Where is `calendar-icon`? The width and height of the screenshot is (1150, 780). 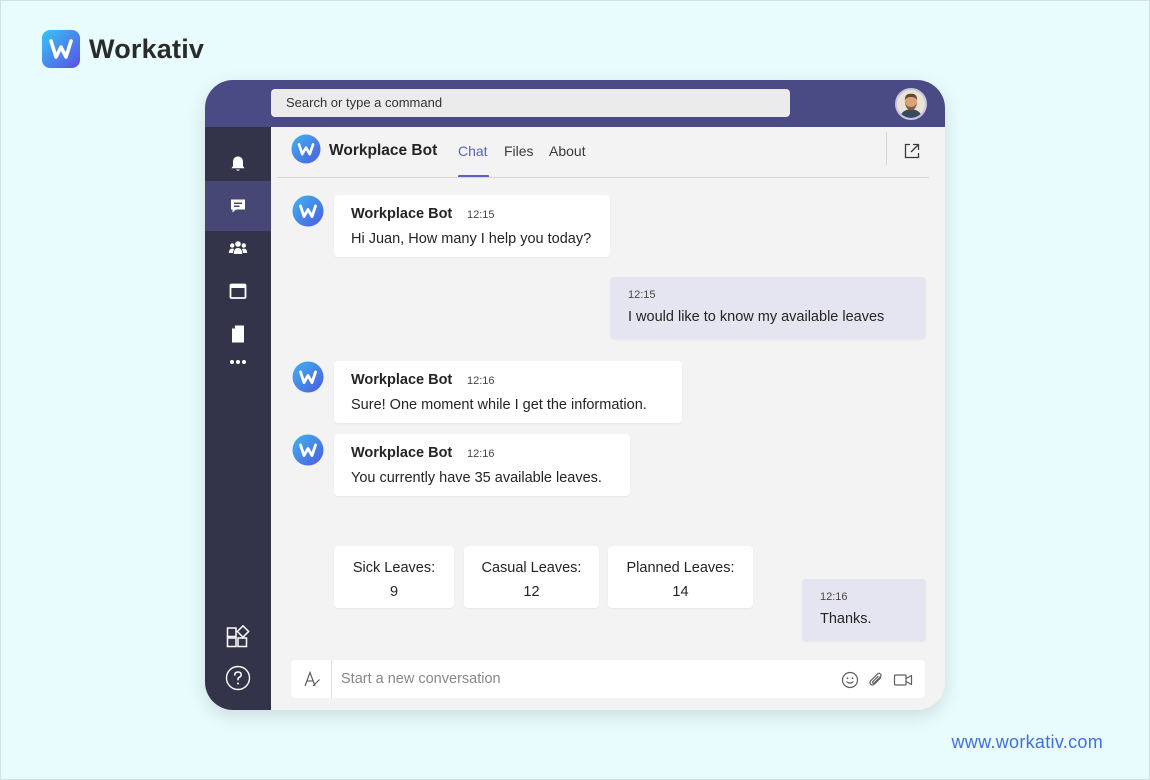 calendar-icon is located at coordinates (238, 291).